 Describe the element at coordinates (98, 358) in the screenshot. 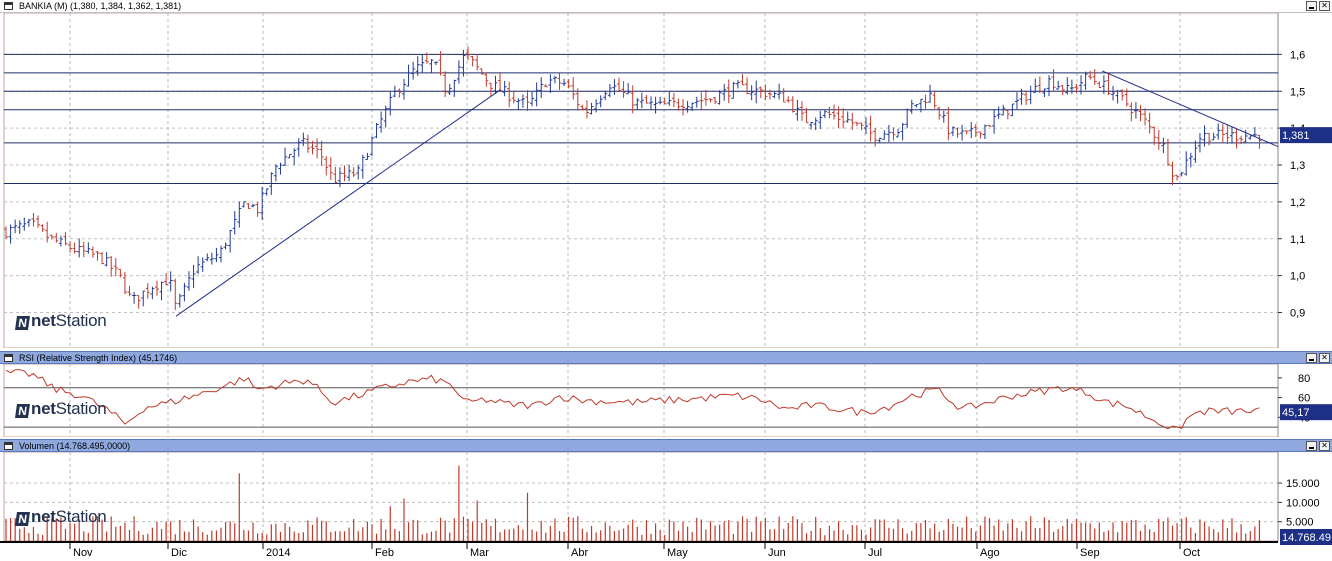

I see `rsi-pane-title: RSI (Relative Strength Index) (45,1746)` at that location.